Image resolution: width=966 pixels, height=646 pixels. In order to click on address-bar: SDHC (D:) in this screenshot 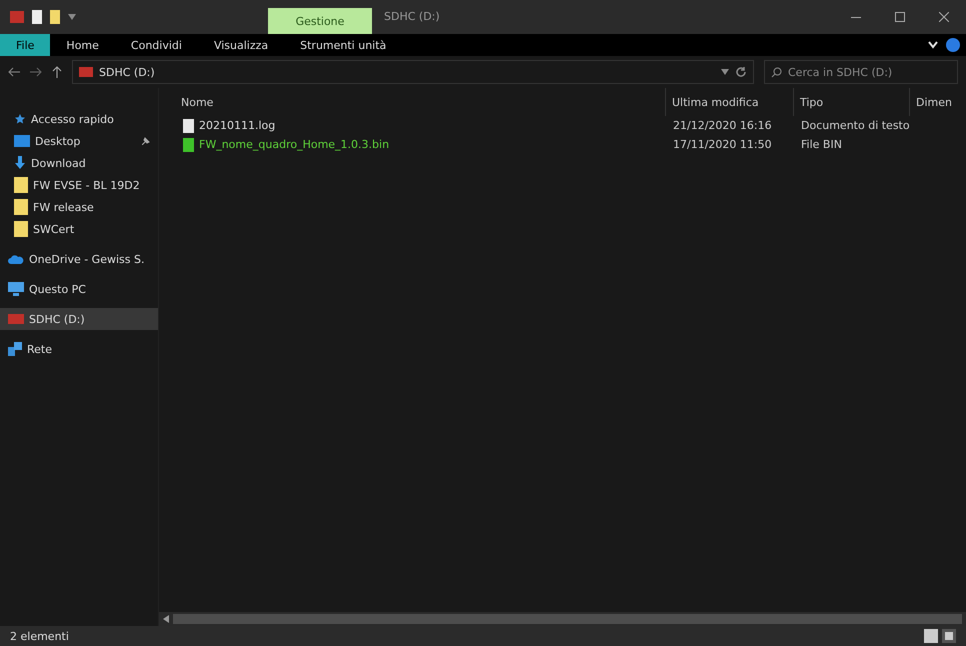, I will do `click(413, 72)`.